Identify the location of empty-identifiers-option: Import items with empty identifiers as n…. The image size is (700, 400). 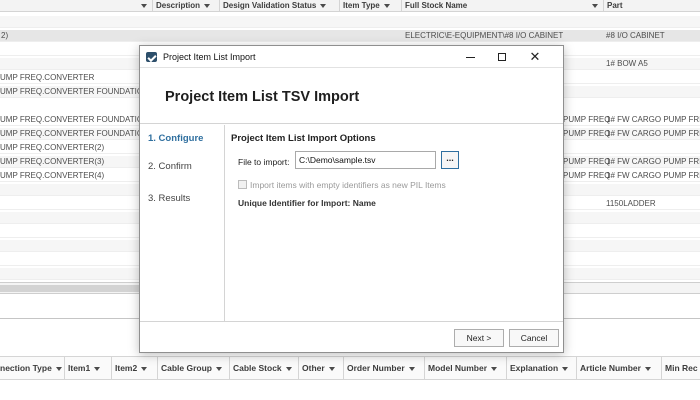
(342, 185).